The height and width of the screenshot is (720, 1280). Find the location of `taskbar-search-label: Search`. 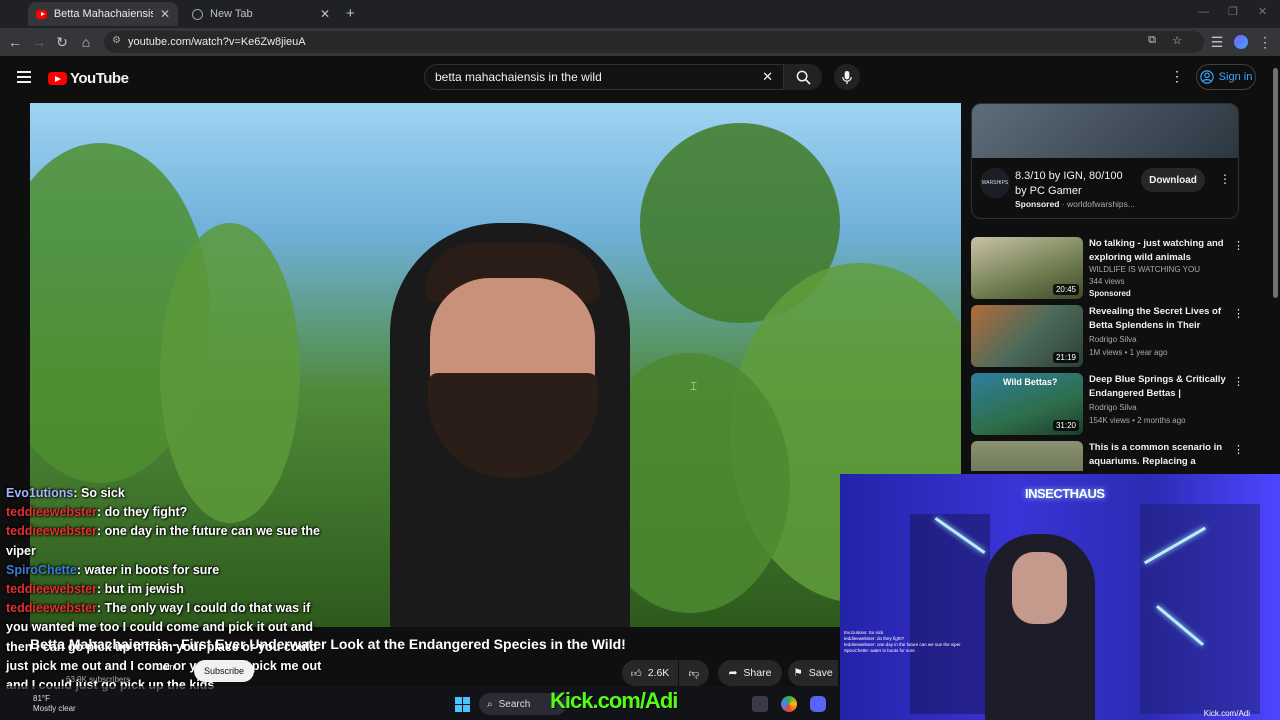

taskbar-search-label: Search is located at coordinates (514, 704).